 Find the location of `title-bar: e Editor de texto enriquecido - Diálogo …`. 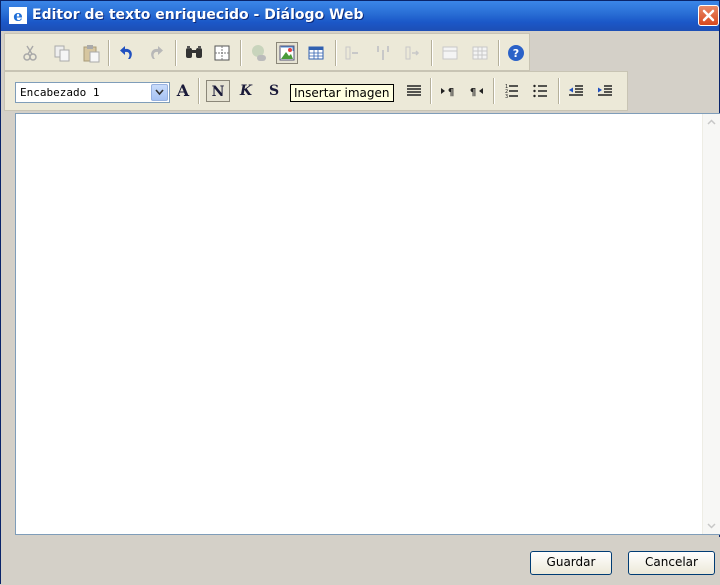

title-bar: e Editor de texto enriquecido - Diálogo … is located at coordinates (360, 16).